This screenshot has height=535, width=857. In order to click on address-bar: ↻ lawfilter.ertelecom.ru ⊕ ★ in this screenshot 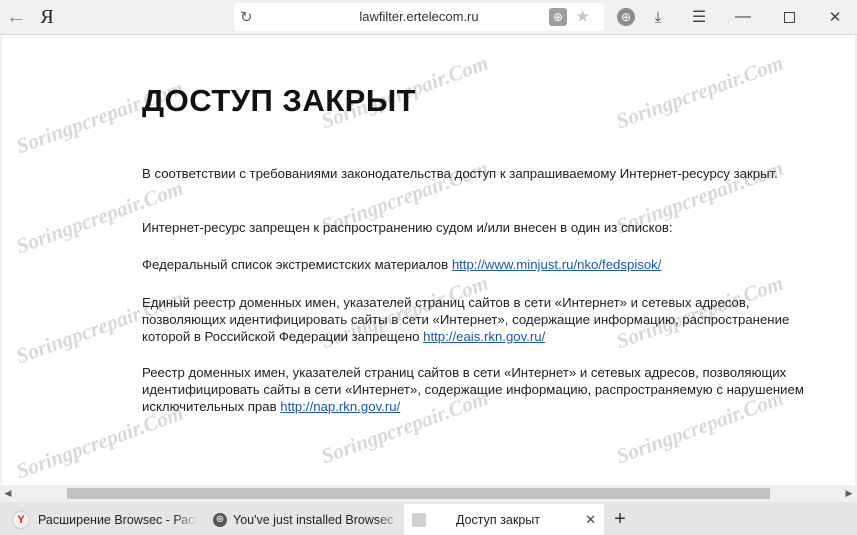, I will do `click(419, 17)`.